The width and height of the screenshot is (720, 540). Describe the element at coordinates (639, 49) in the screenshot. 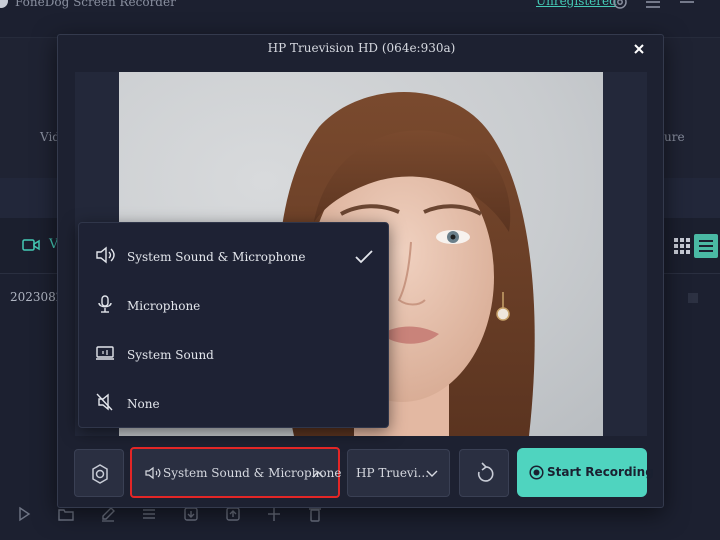

I see `close-icon` at that location.